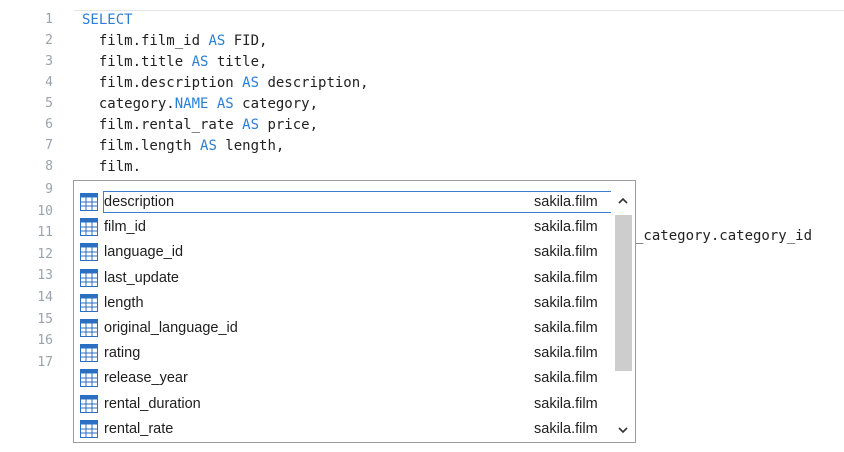 The image size is (844, 452). I want to click on line-number: 15, so click(45, 319).